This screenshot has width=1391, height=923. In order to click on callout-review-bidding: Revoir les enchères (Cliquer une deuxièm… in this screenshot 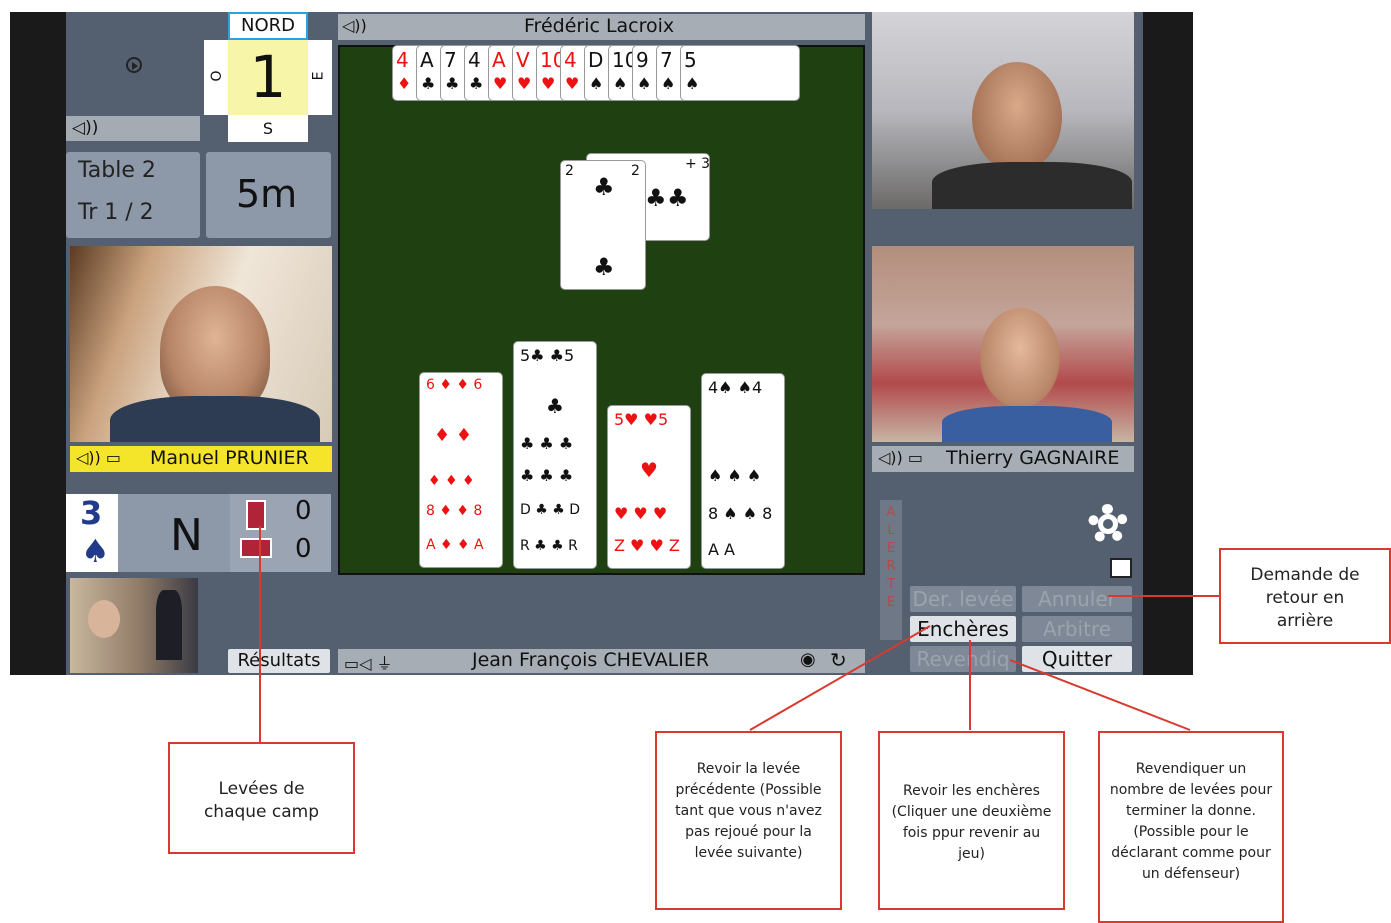, I will do `click(971, 820)`.